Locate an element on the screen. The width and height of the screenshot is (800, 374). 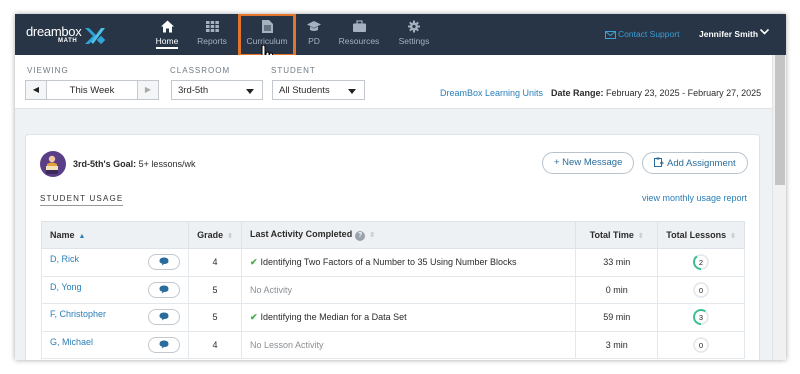
grid-icon is located at coordinates (212, 26).